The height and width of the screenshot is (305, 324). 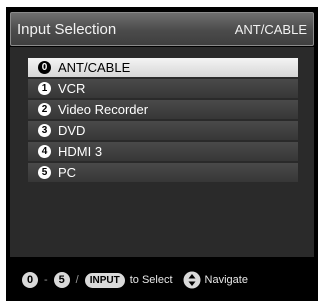 I want to click on list-item-label: HDMI 3, so click(x=80, y=151).